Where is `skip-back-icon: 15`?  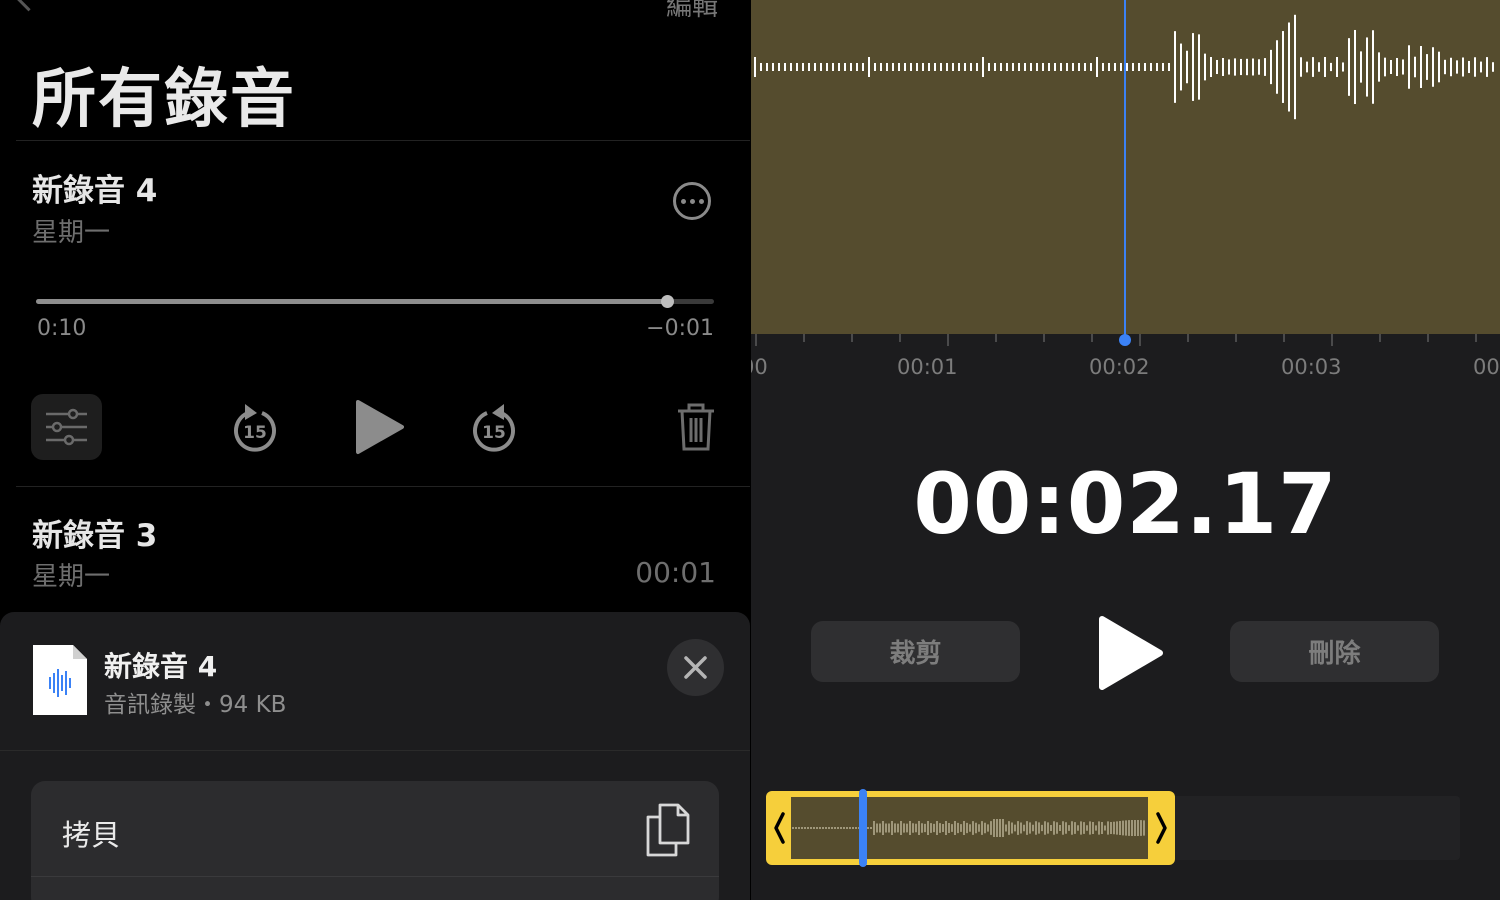 skip-back-icon: 15 is located at coordinates (255, 428).